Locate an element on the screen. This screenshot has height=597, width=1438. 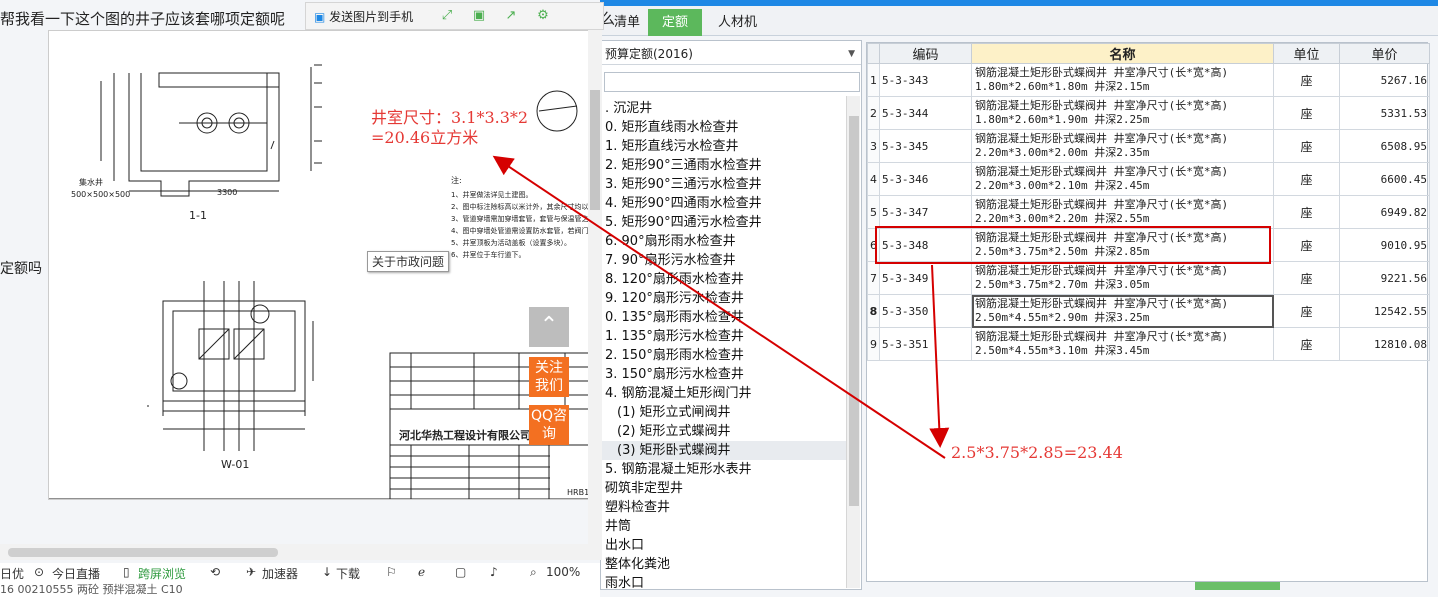
tree-scrollbar-thumb is located at coordinates (854, 311).